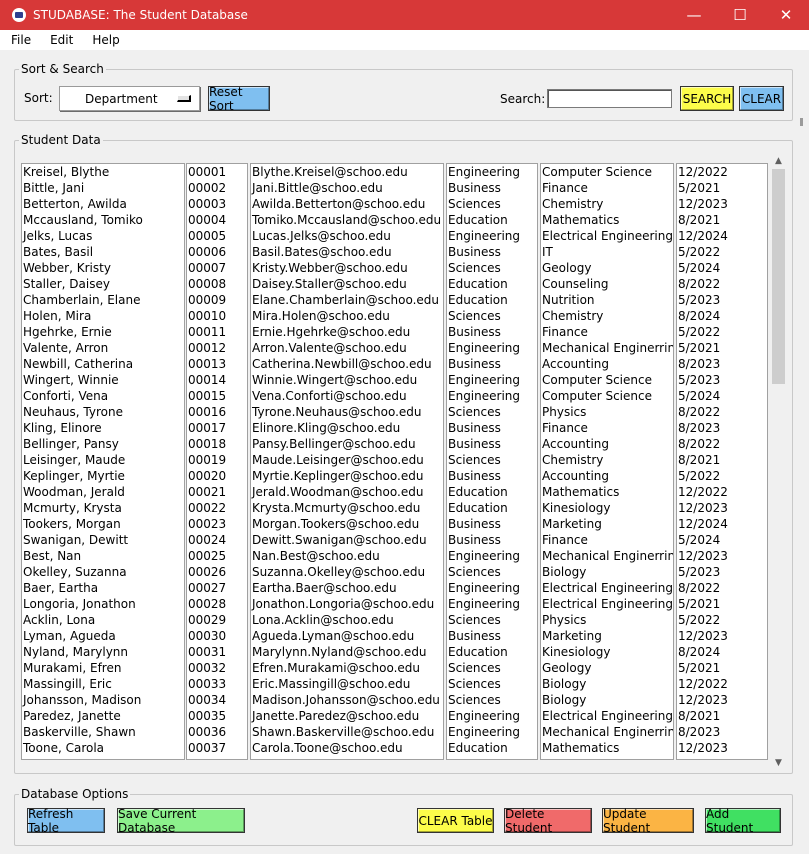 Image resolution: width=809 pixels, height=854 pixels. What do you see at coordinates (217, 172) in the screenshot?
I see `student-id: 00001` at bounding box center [217, 172].